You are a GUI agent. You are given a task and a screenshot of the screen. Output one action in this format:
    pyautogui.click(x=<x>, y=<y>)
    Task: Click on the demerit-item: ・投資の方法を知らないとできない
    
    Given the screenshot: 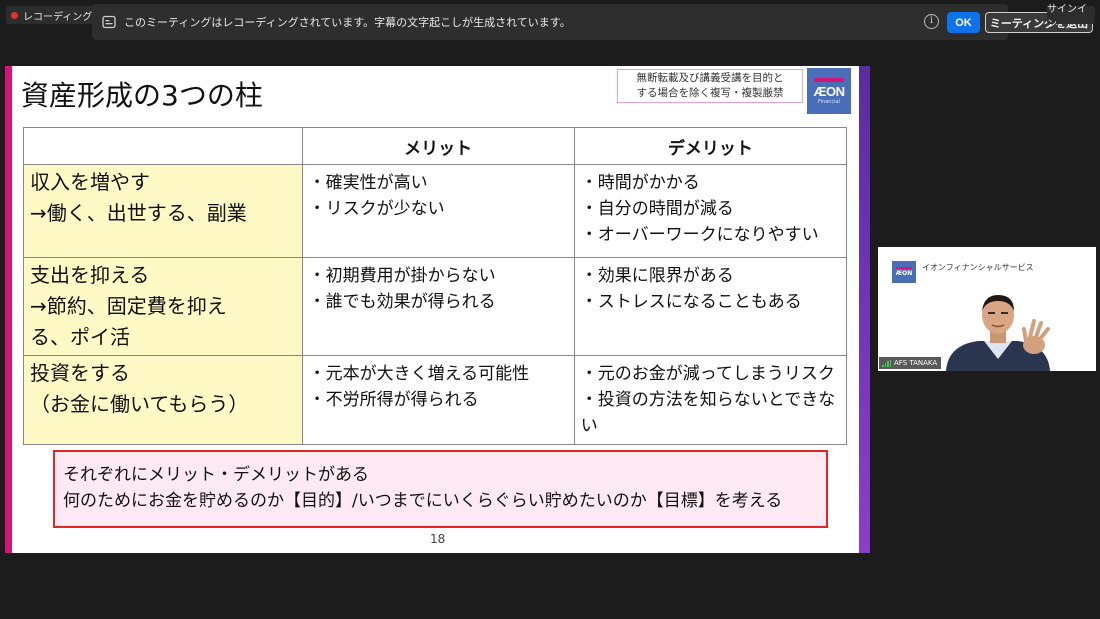 What is the action you would take?
    pyautogui.click(x=708, y=413)
    